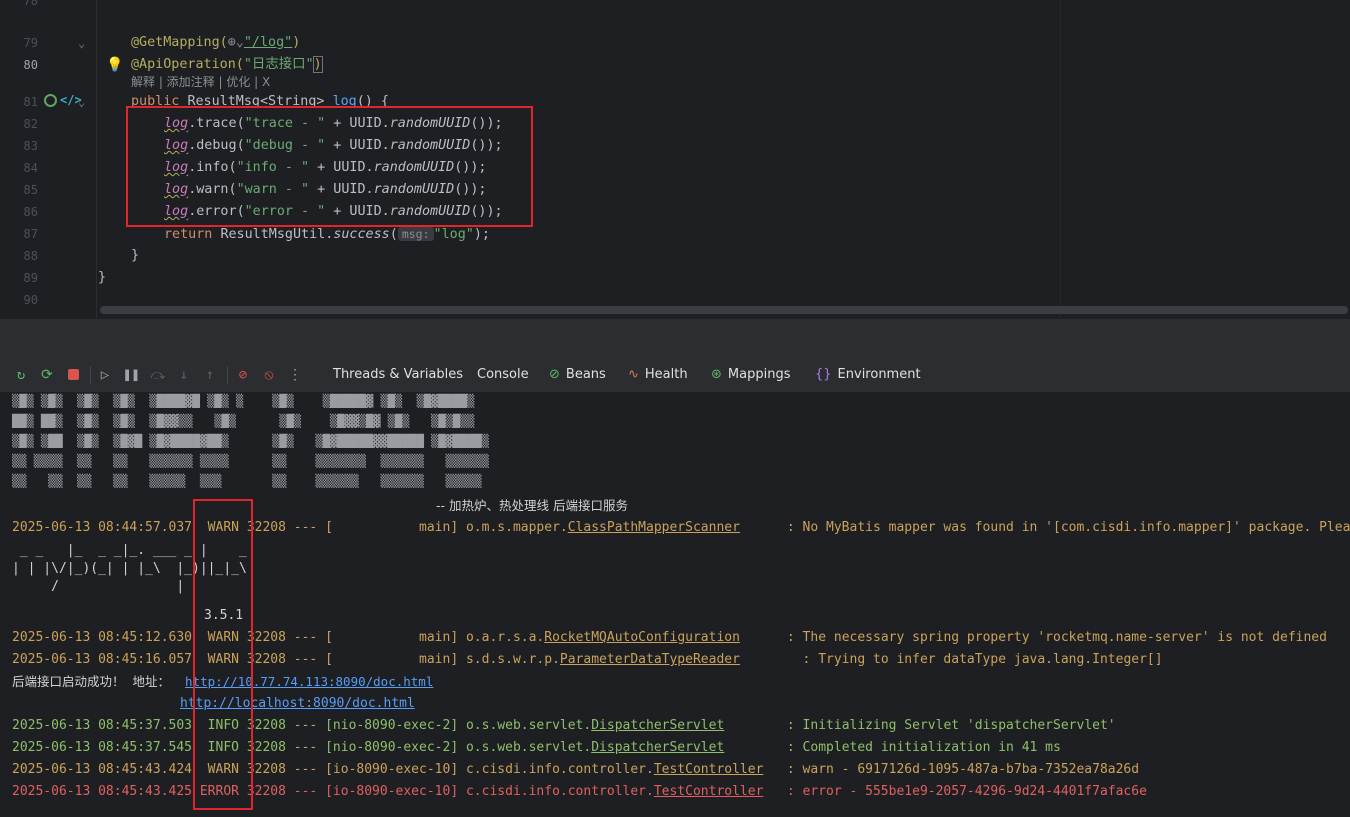  I want to click on pause-icon: ❚❚, so click(131, 375).